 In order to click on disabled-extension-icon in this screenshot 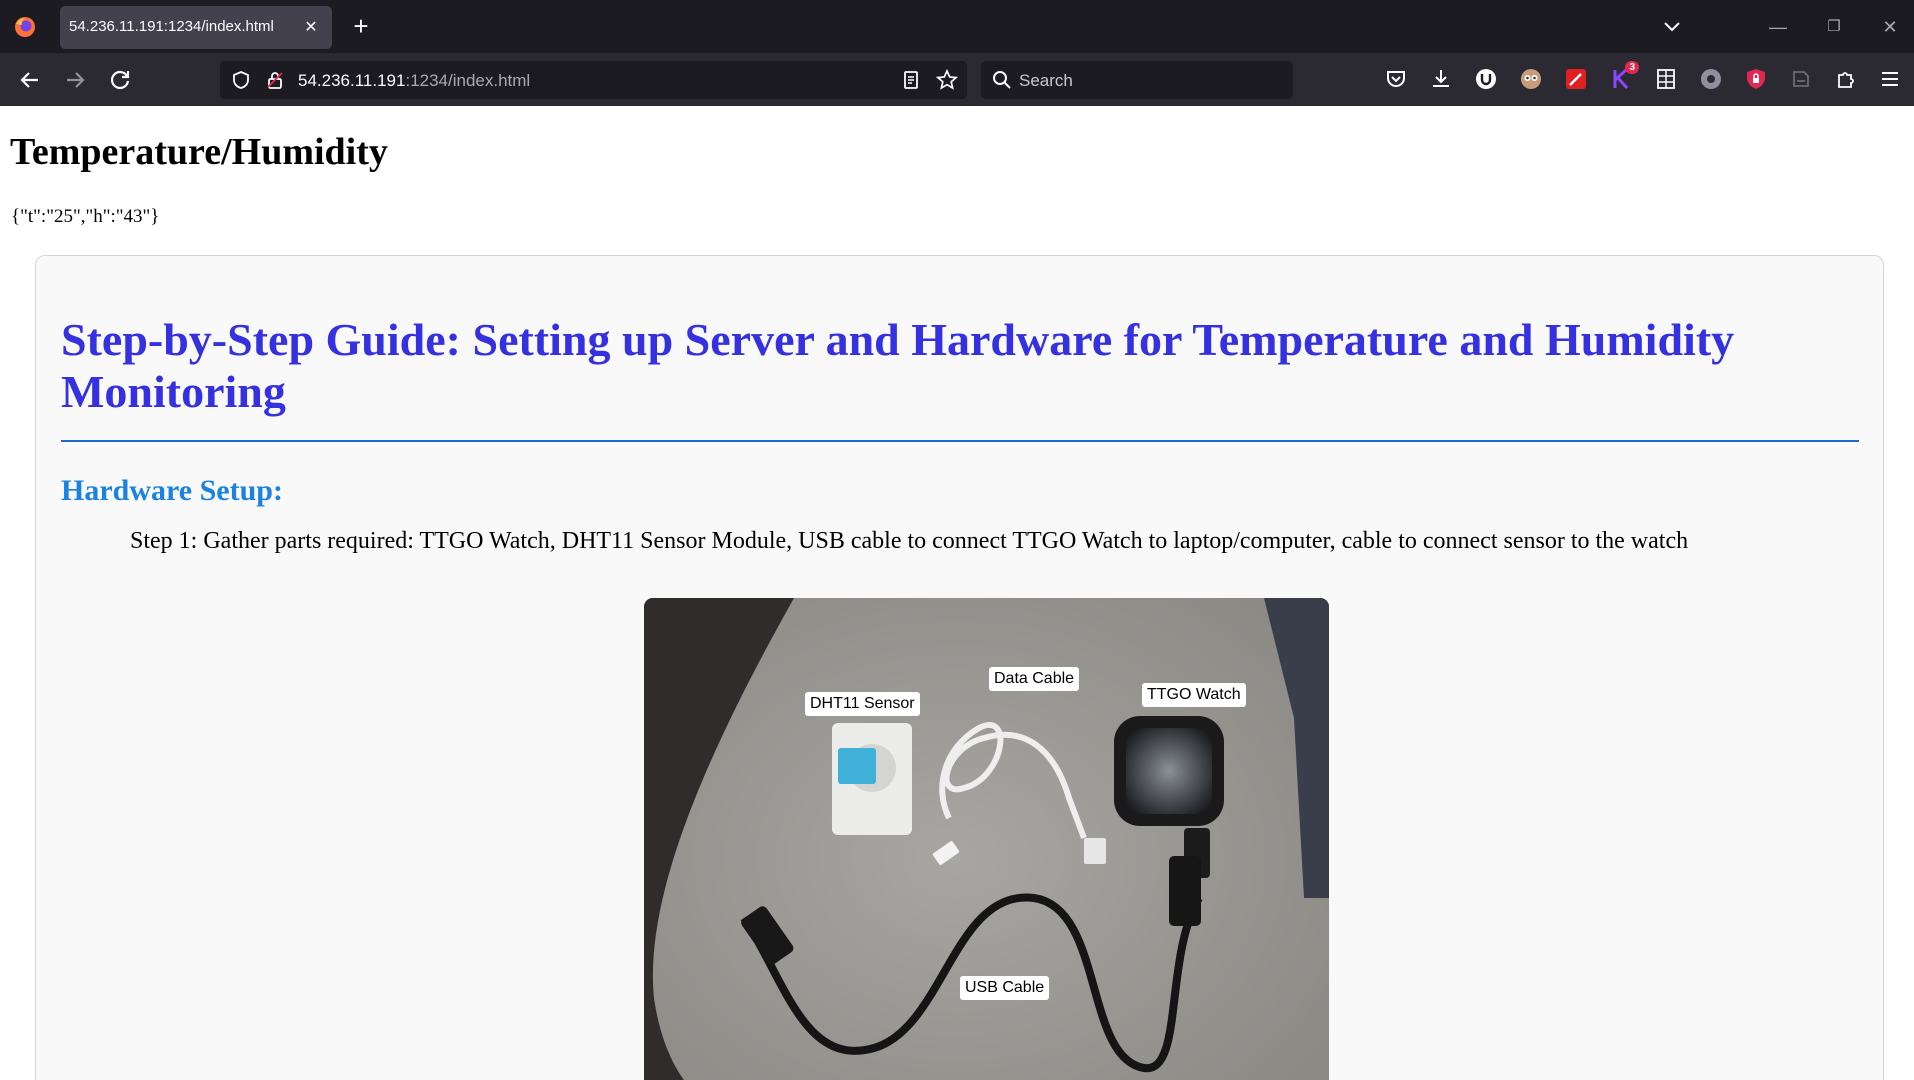, I will do `click(1801, 79)`.